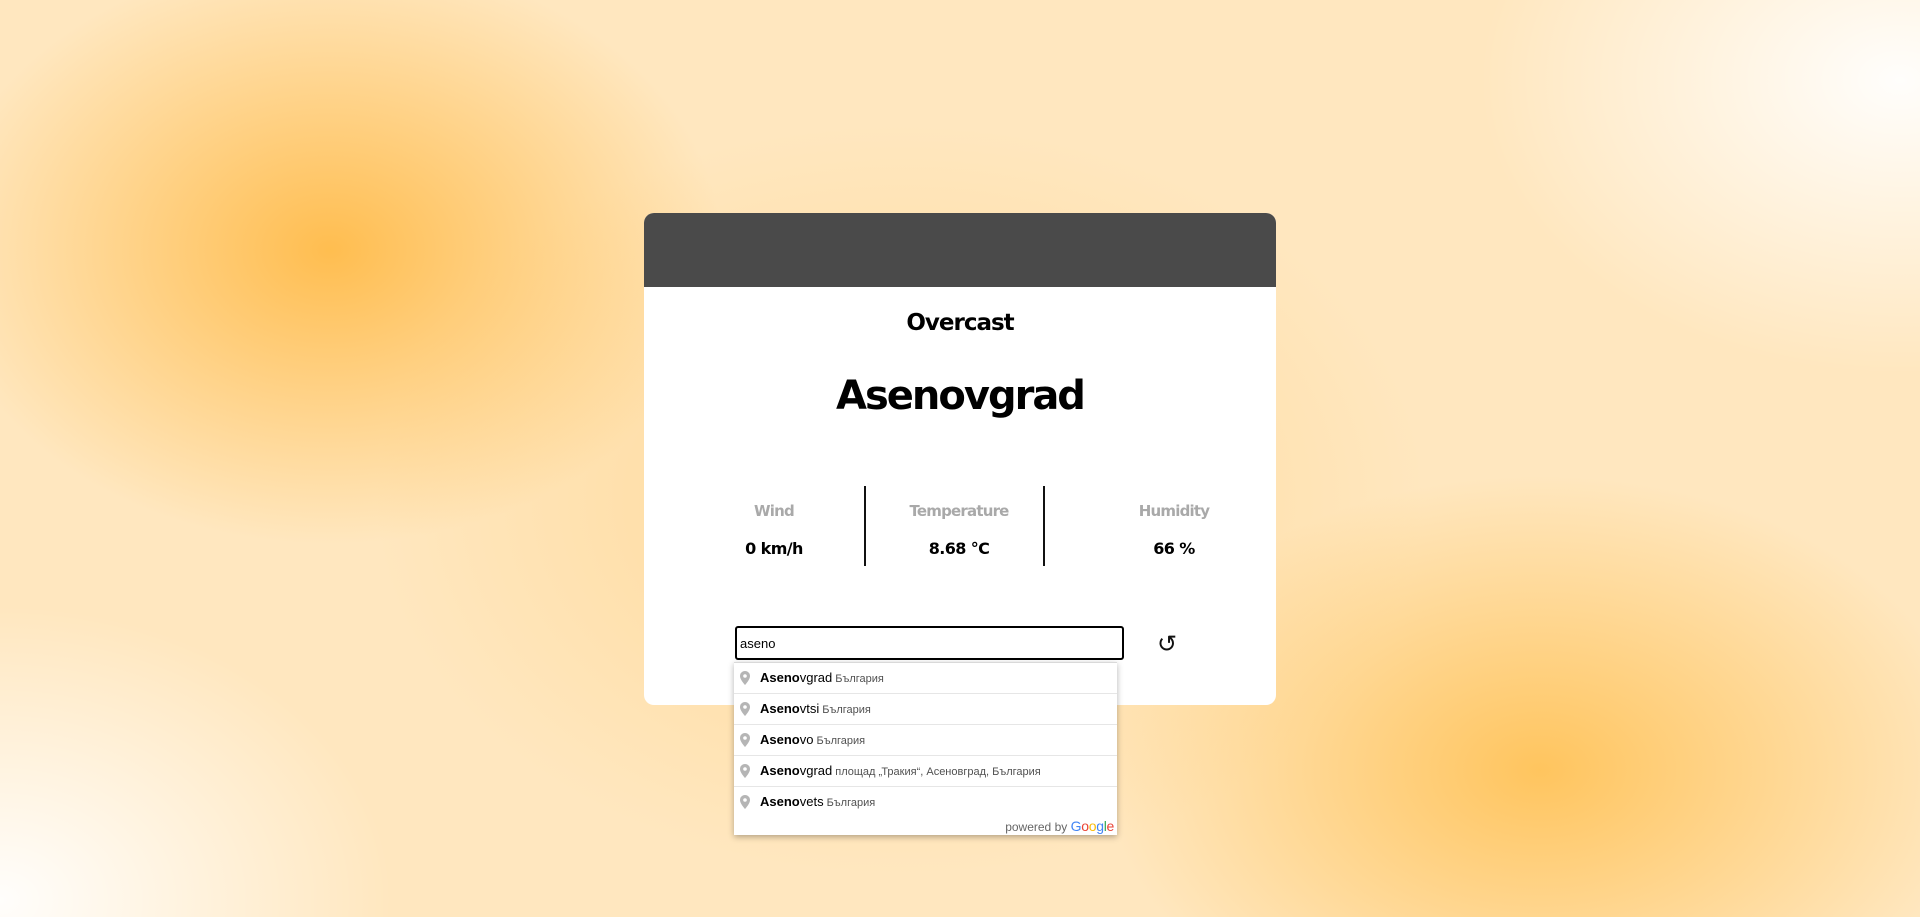 The width and height of the screenshot is (1920, 917). I want to click on autocomplete-main-text: Asenovo, so click(788, 739).